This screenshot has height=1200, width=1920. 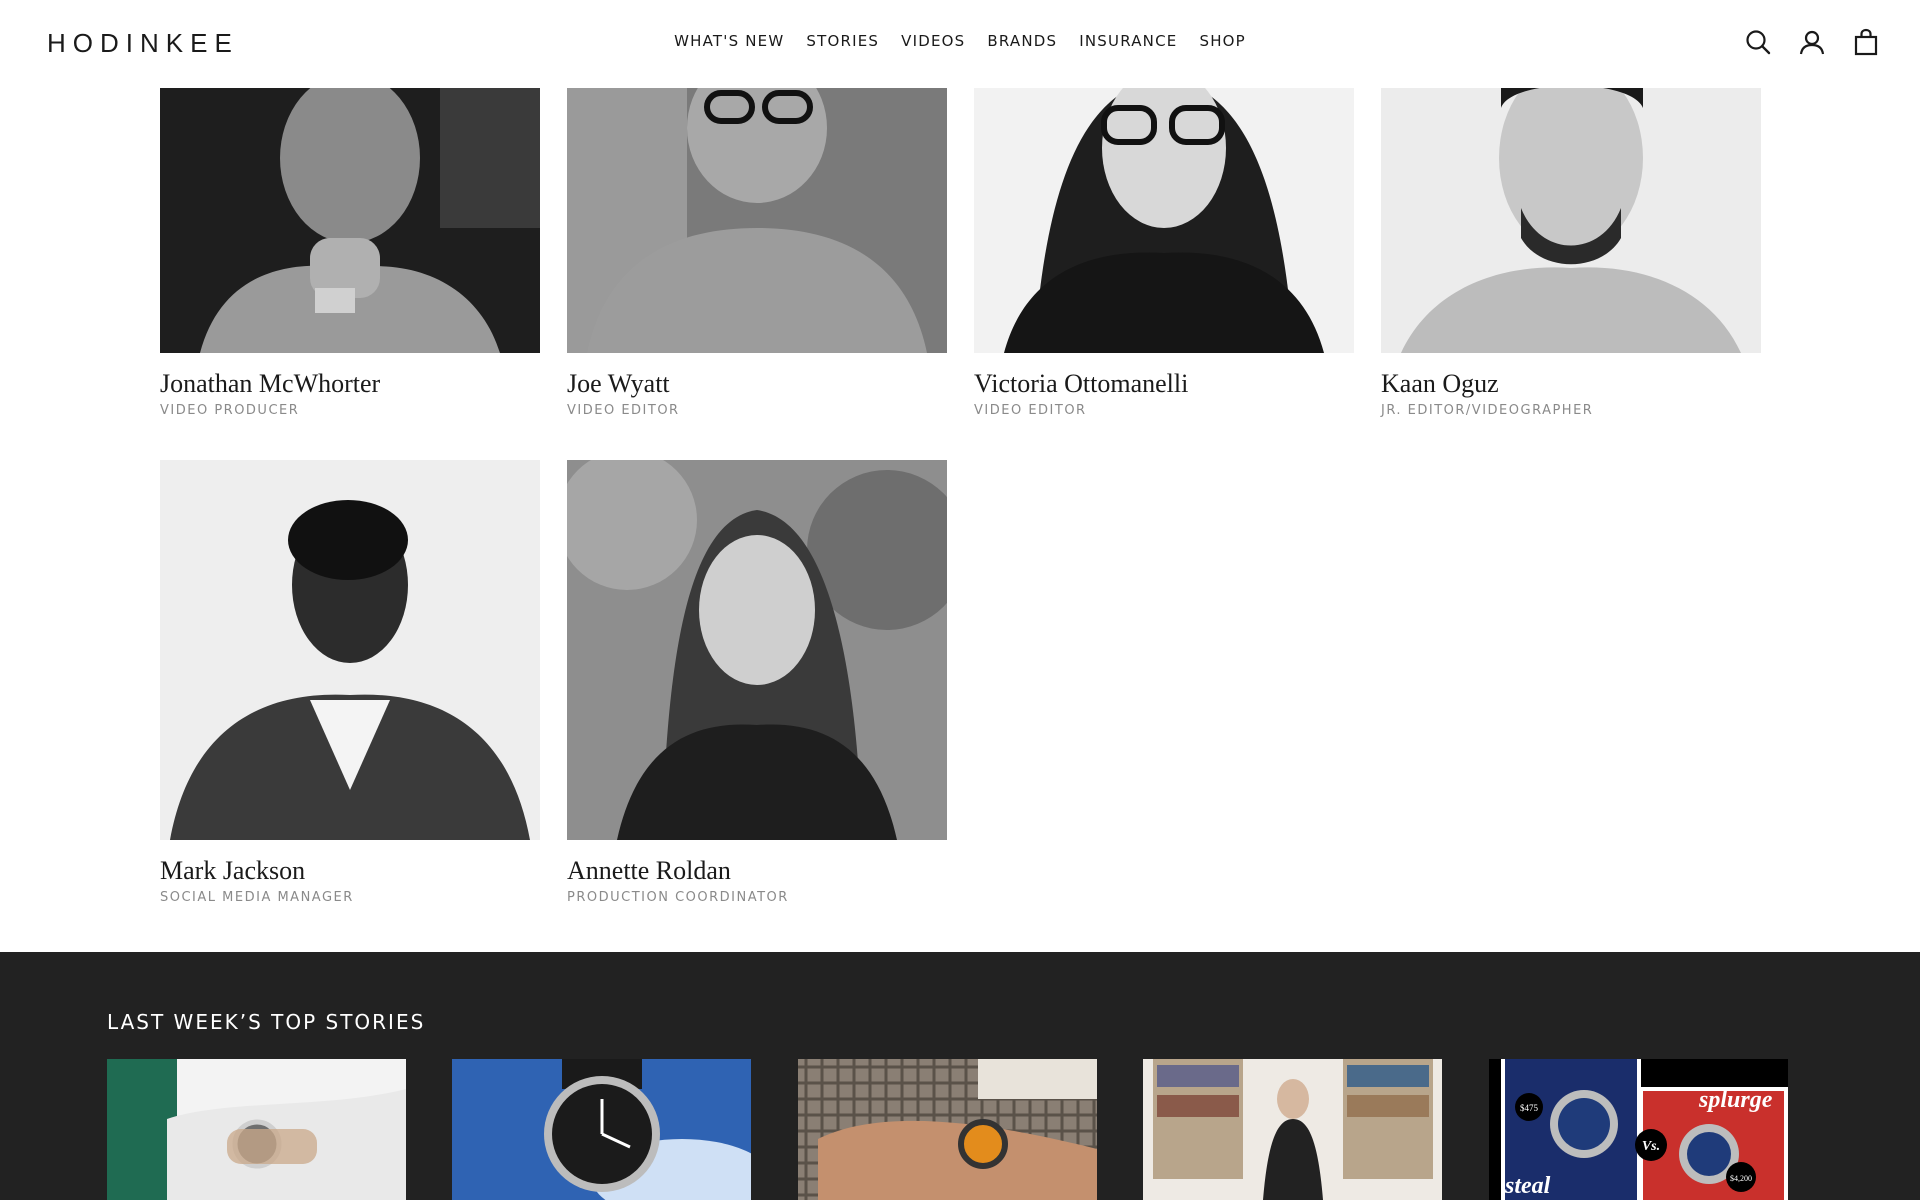 What do you see at coordinates (842, 41) in the screenshot?
I see `nav-stories: STORIES` at bounding box center [842, 41].